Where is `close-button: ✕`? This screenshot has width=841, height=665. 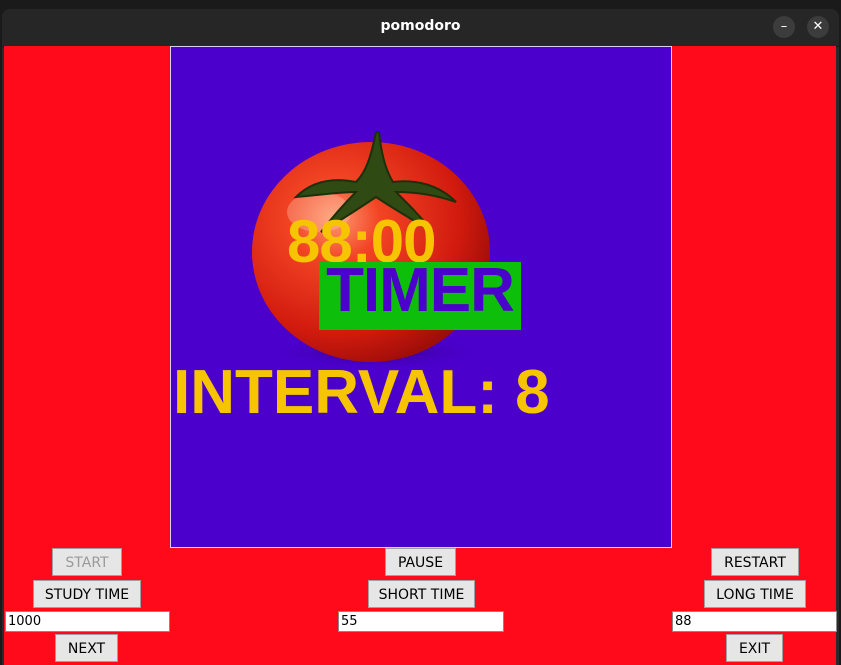 close-button: ✕ is located at coordinates (818, 27).